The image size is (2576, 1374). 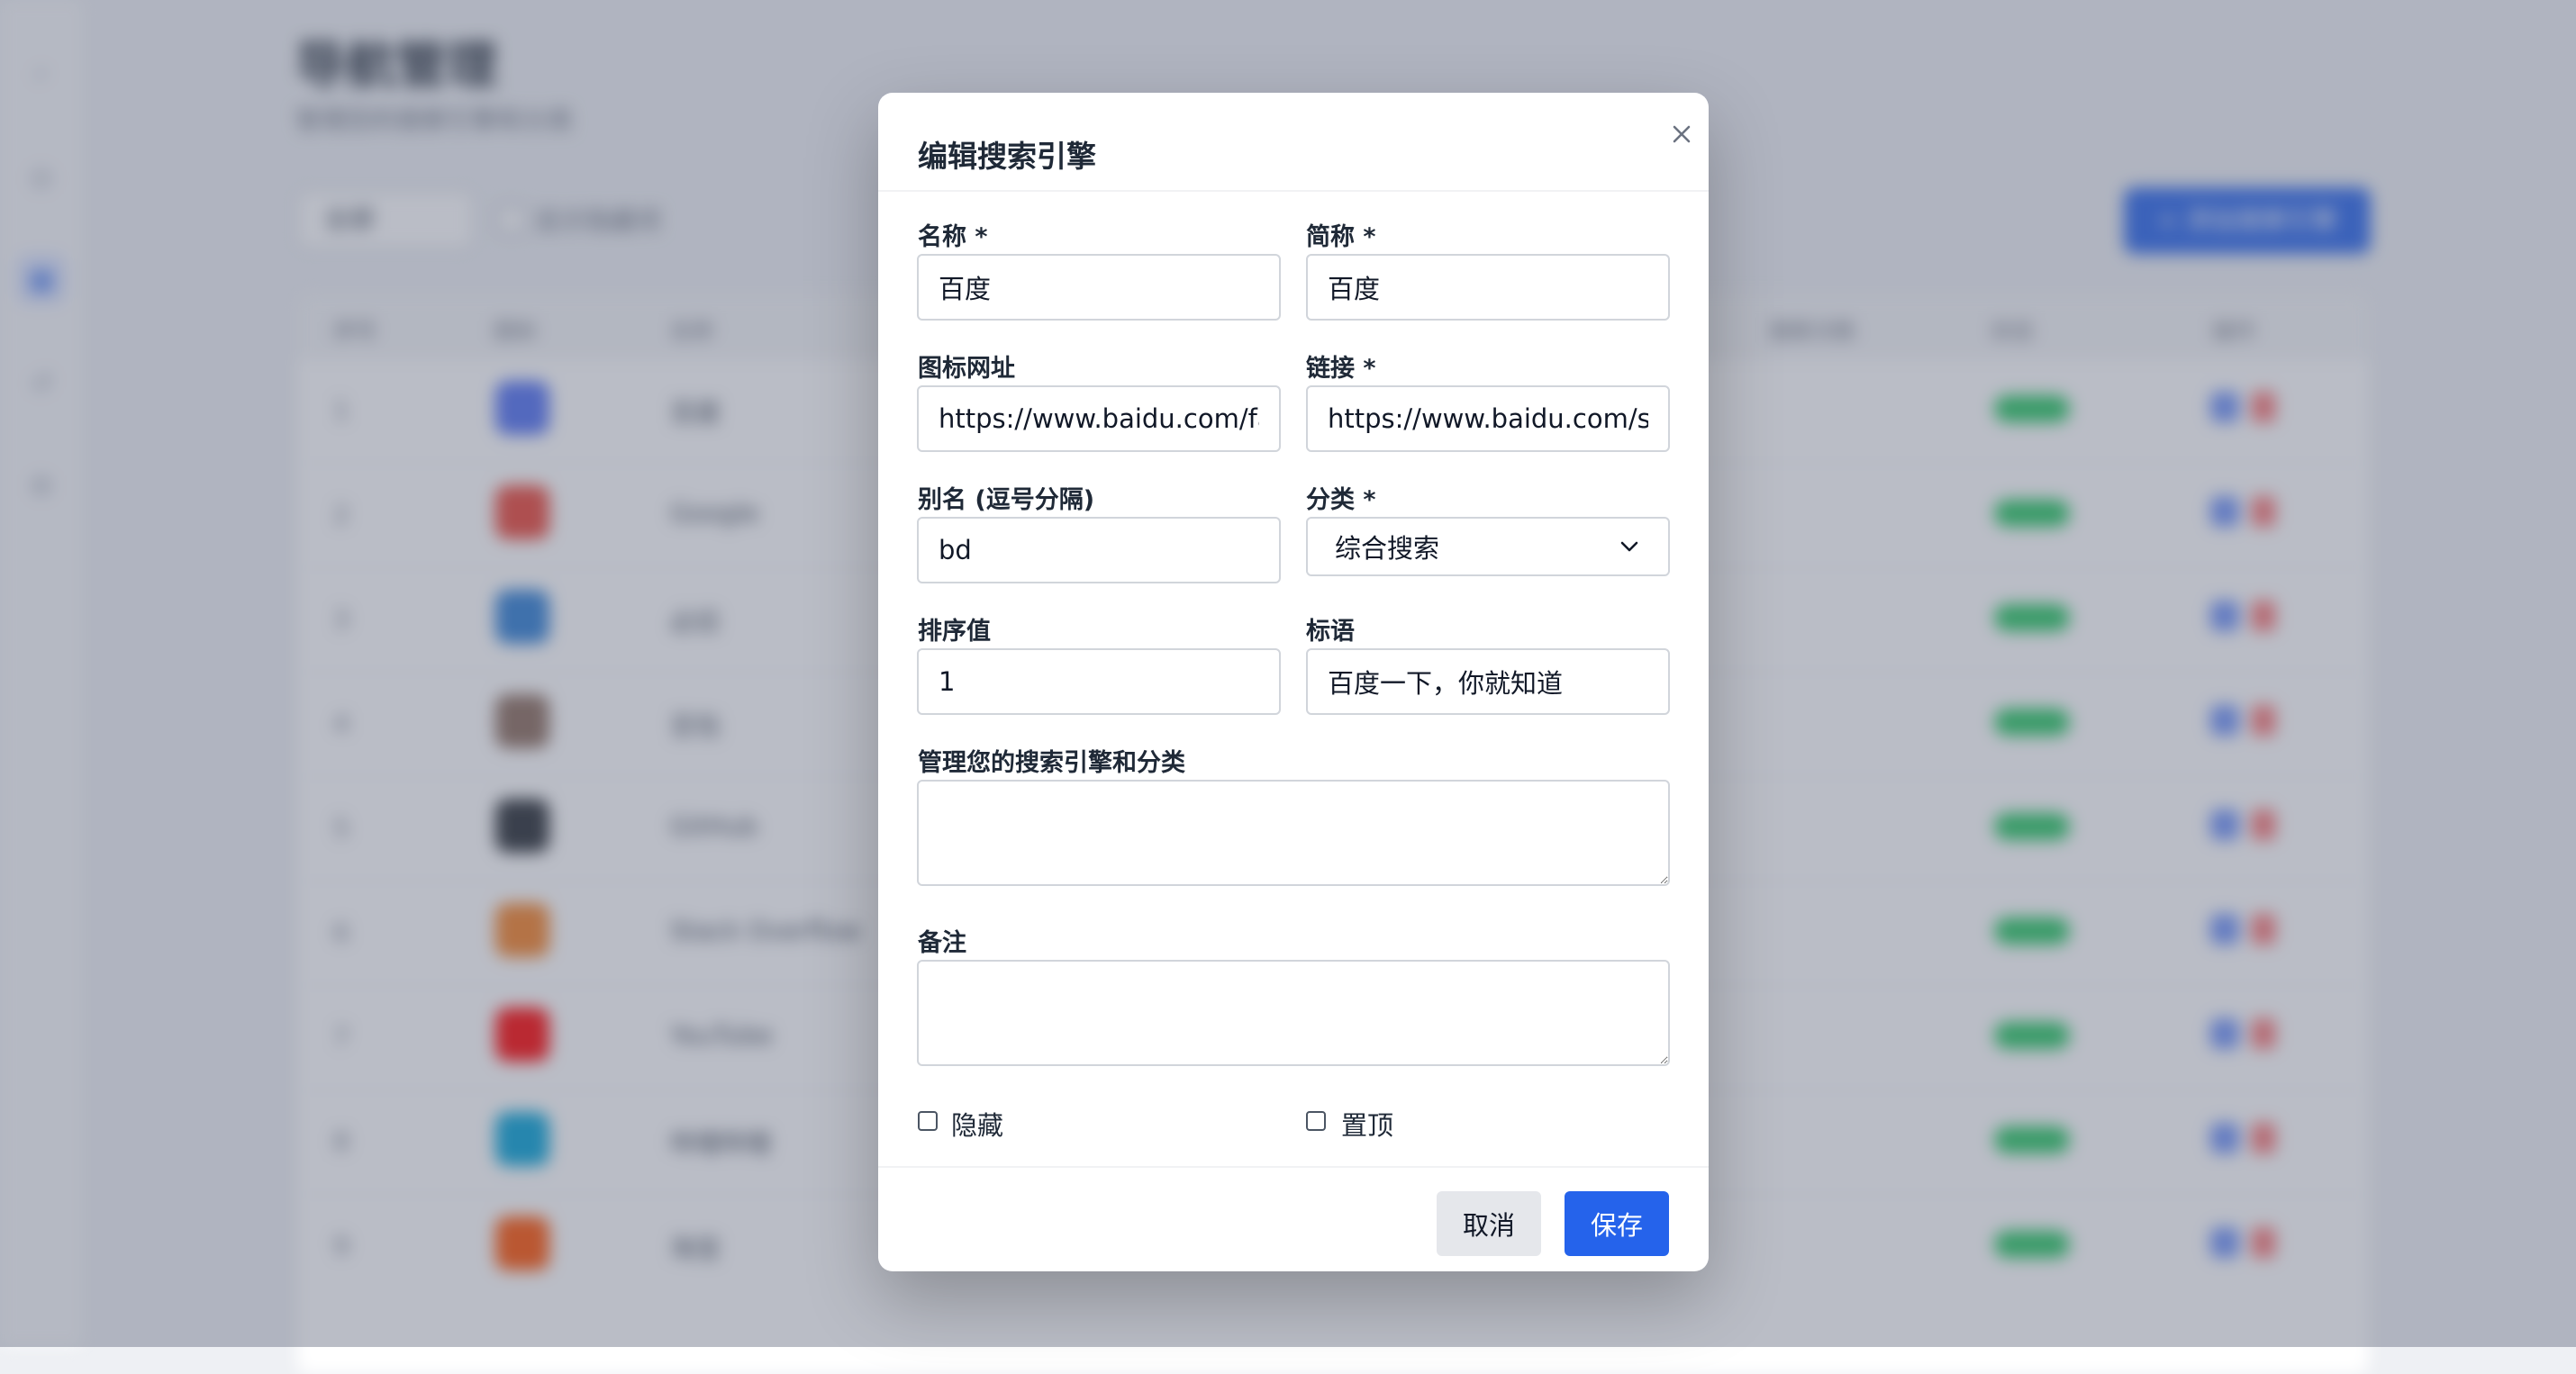 I want to click on icon-url-input, so click(x=1099, y=418).